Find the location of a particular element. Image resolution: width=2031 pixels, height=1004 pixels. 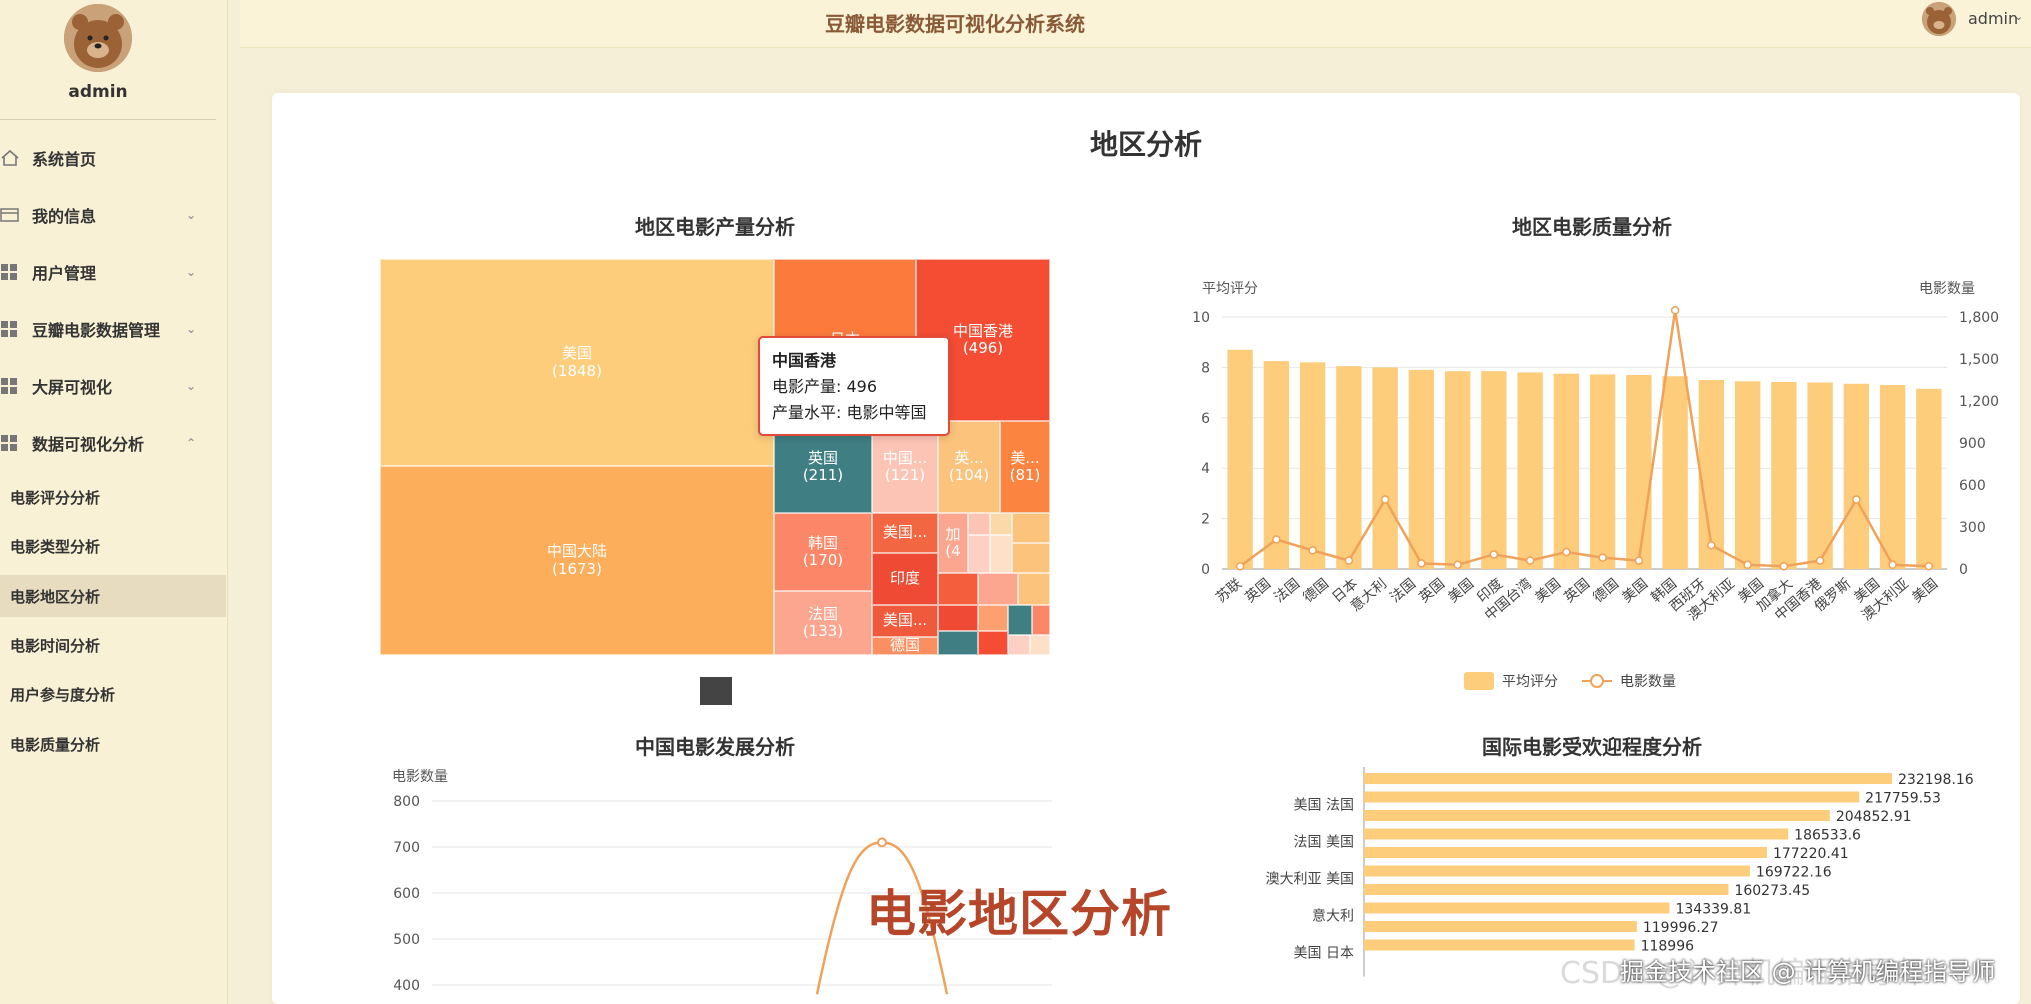

treemap-cell-value: (1848) is located at coordinates (577, 370).